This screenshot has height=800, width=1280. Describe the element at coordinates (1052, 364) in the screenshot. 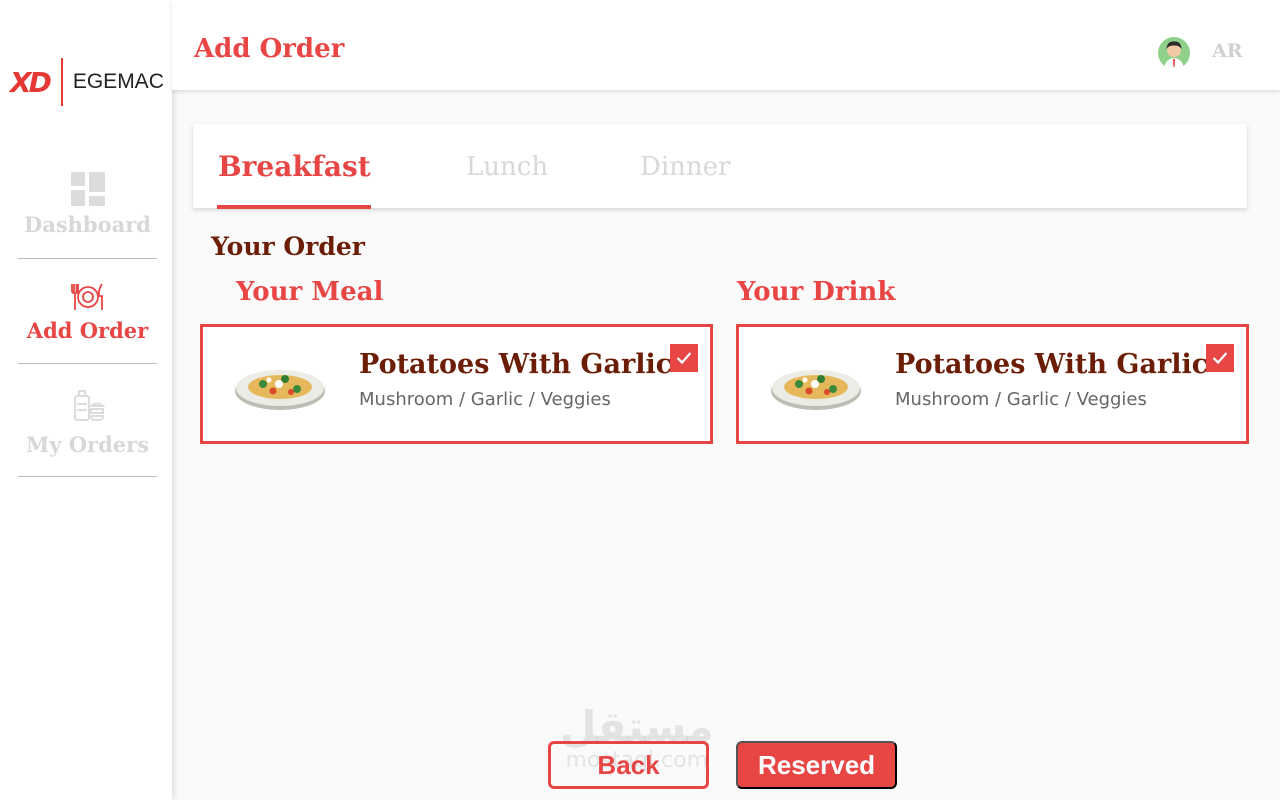

I see `drink-title: Potatoes With Garlic` at that location.